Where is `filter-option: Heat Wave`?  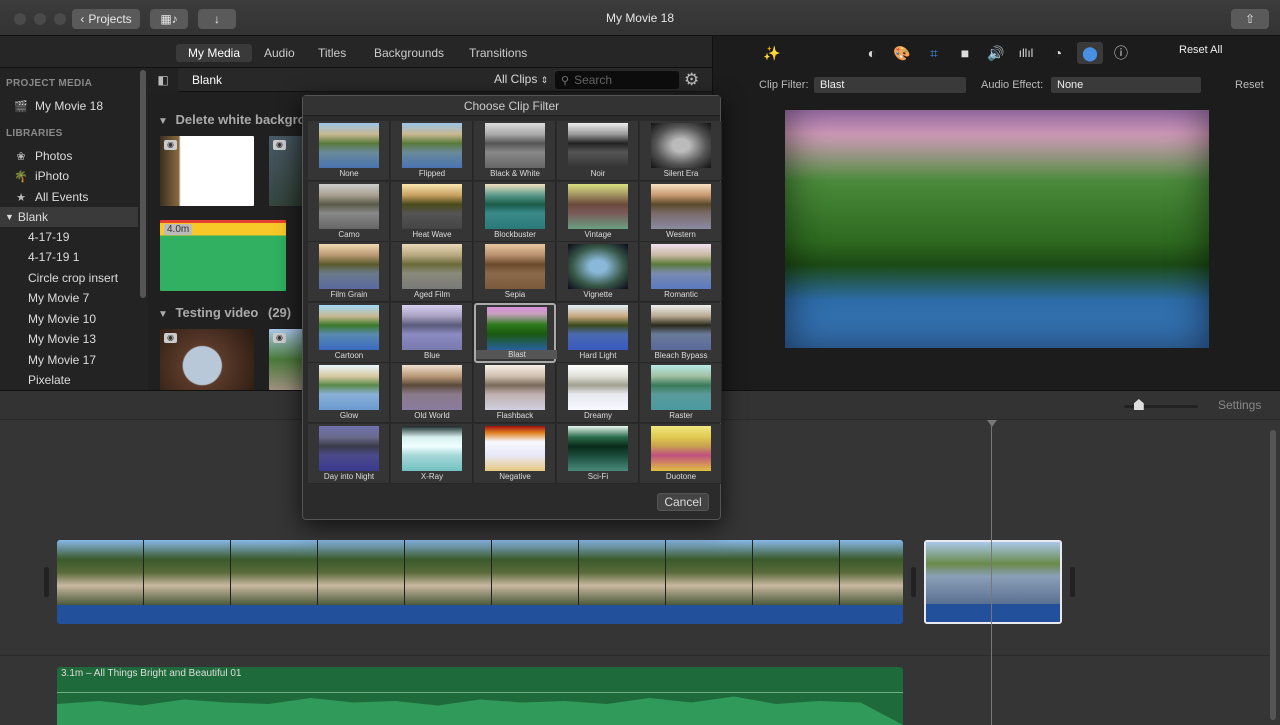
filter-option: Heat Wave is located at coordinates (432, 211).